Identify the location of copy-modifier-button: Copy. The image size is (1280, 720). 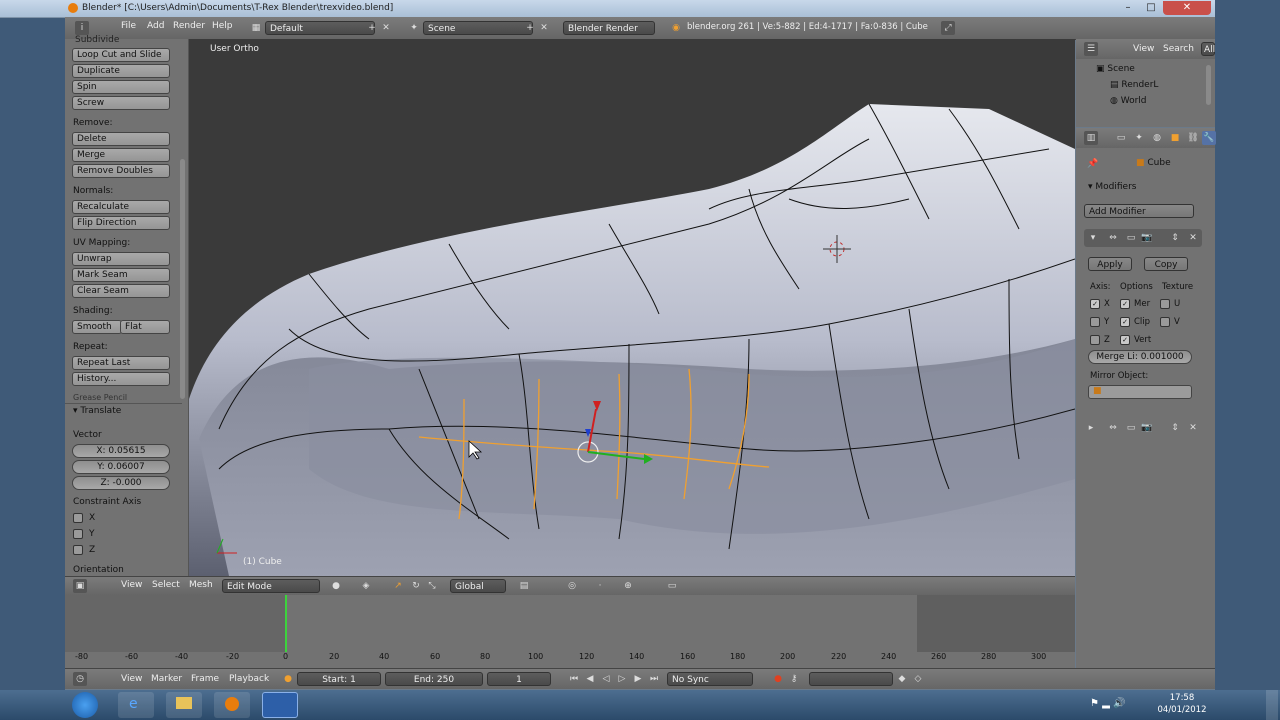
(1166, 264).